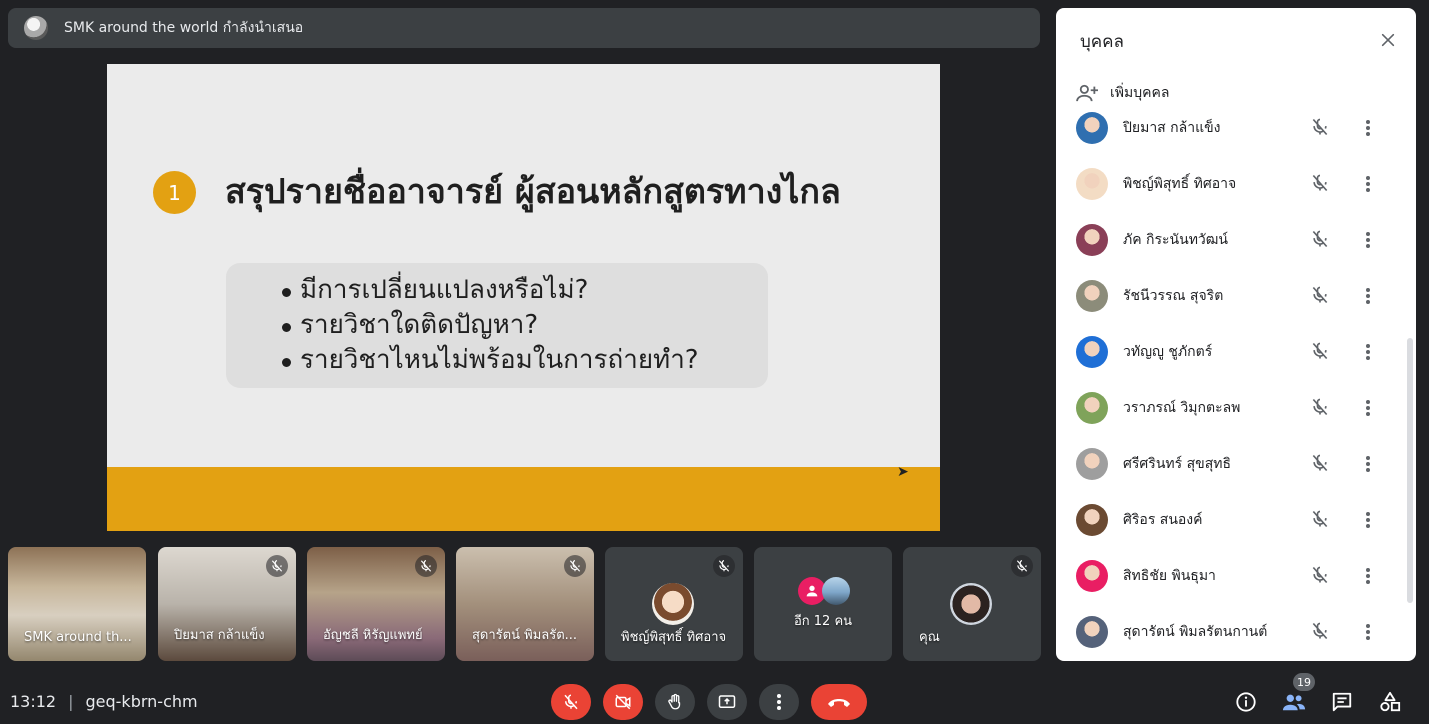  What do you see at coordinates (1176, 240) in the screenshot?
I see `participant-name: ภัค กิระนันทวัฒน์` at bounding box center [1176, 240].